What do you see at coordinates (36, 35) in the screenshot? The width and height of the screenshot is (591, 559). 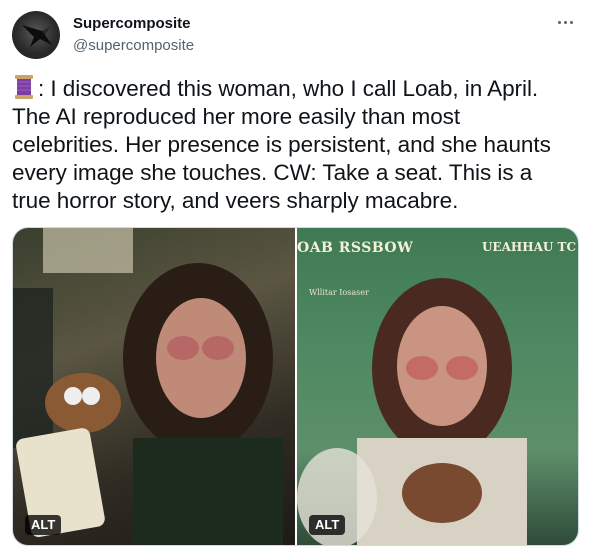 I see `avatar` at bounding box center [36, 35].